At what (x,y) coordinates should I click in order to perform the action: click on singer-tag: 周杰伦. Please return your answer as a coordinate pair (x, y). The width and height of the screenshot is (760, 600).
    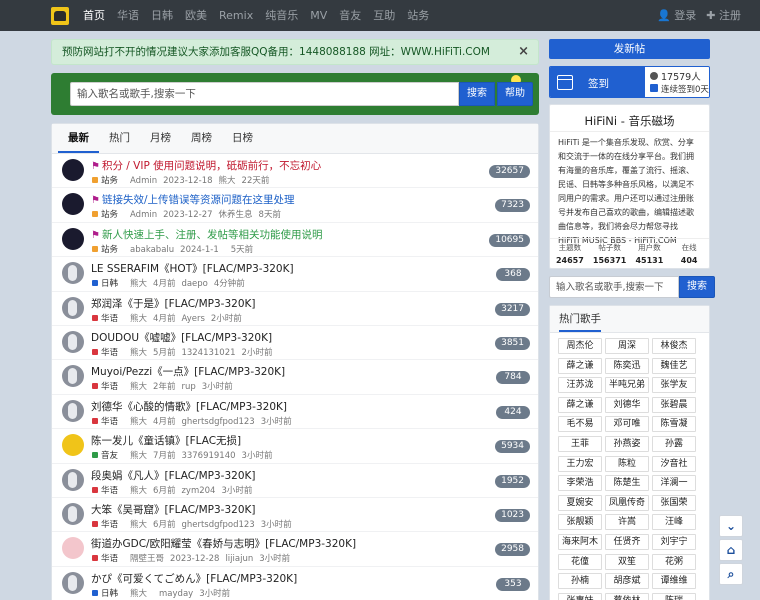
    Looking at the image, I should click on (580, 346).